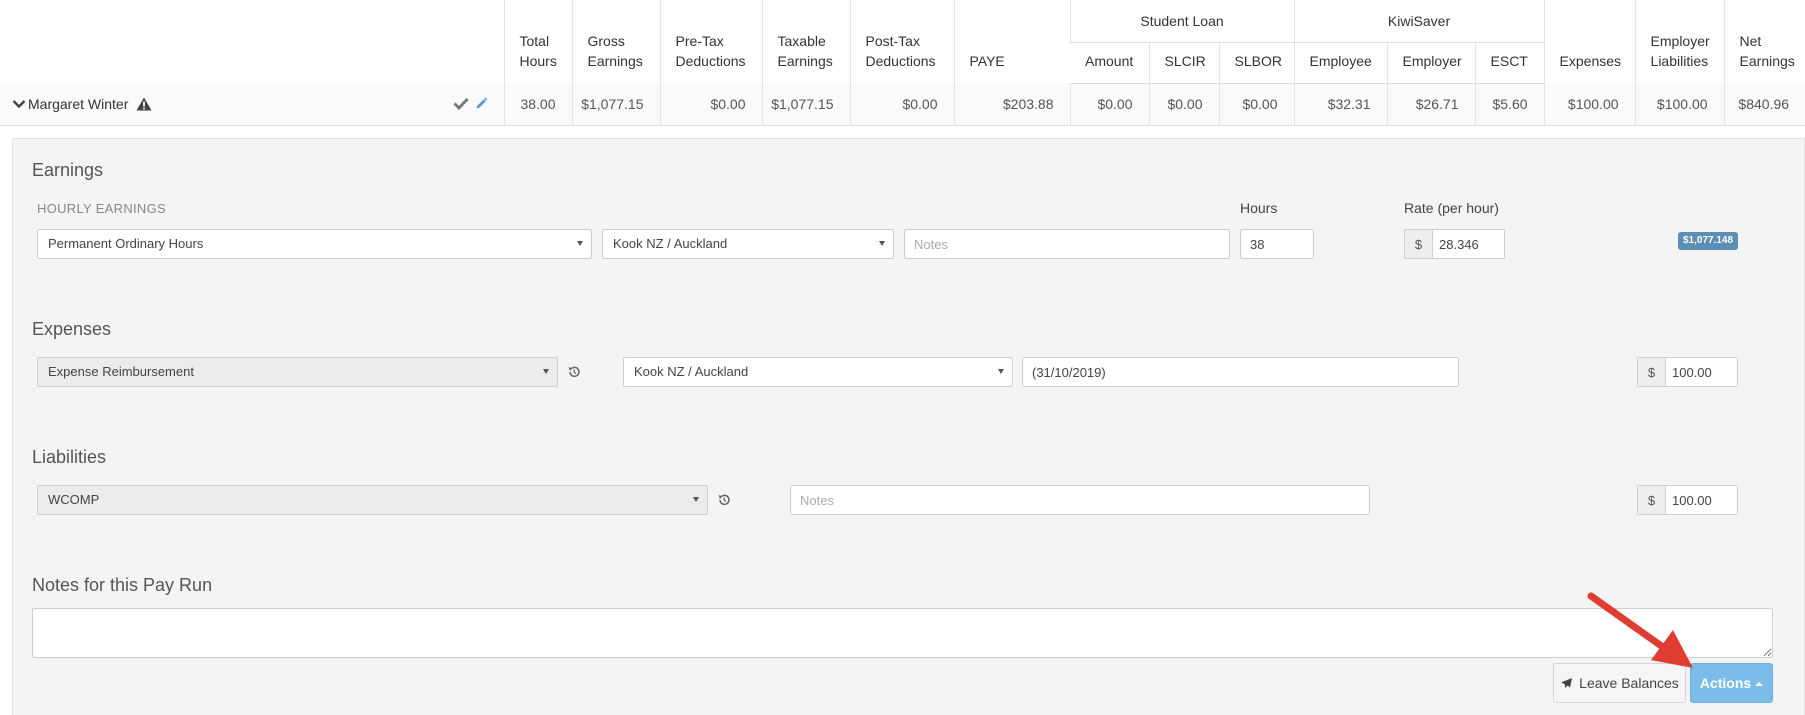 The width and height of the screenshot is (1805, 715). I want to click on earnings-location-select: Kook NZ / Auckland, so click(748, 244).